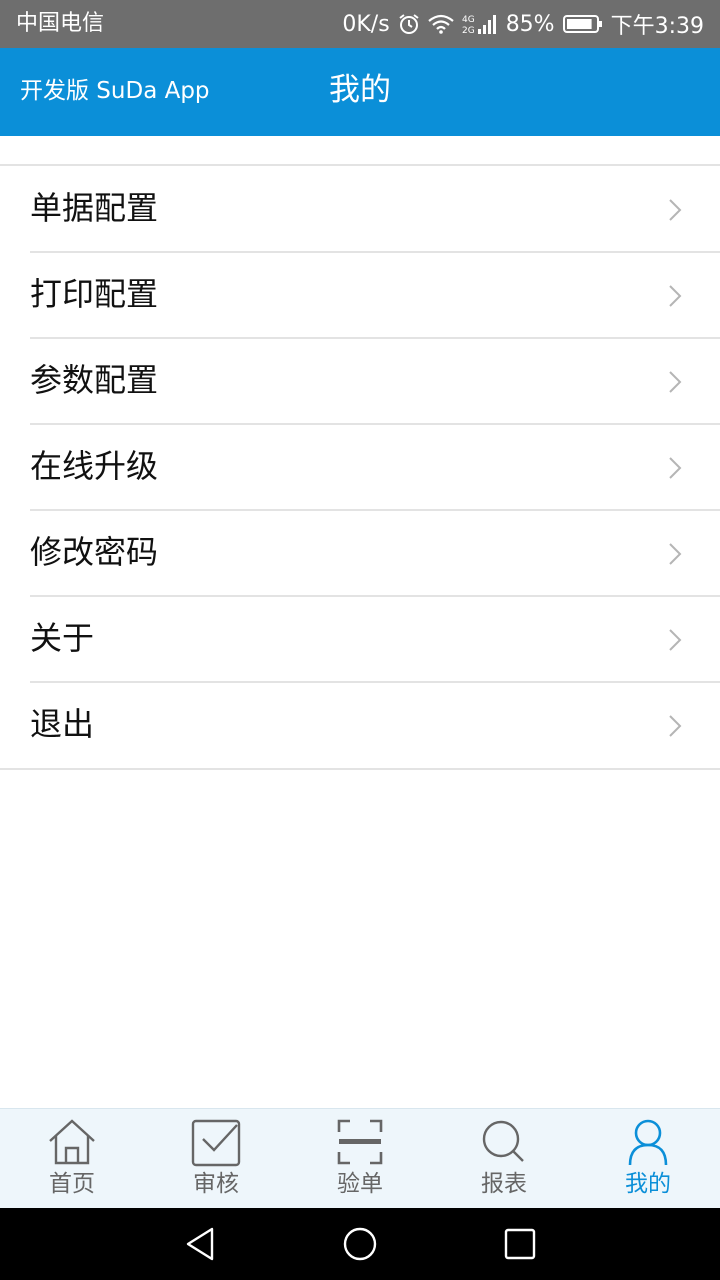 The height and width of the screenshot is (1280, 720). I want to click on app-name: 开发版 SuDa App, so click(115, 91).